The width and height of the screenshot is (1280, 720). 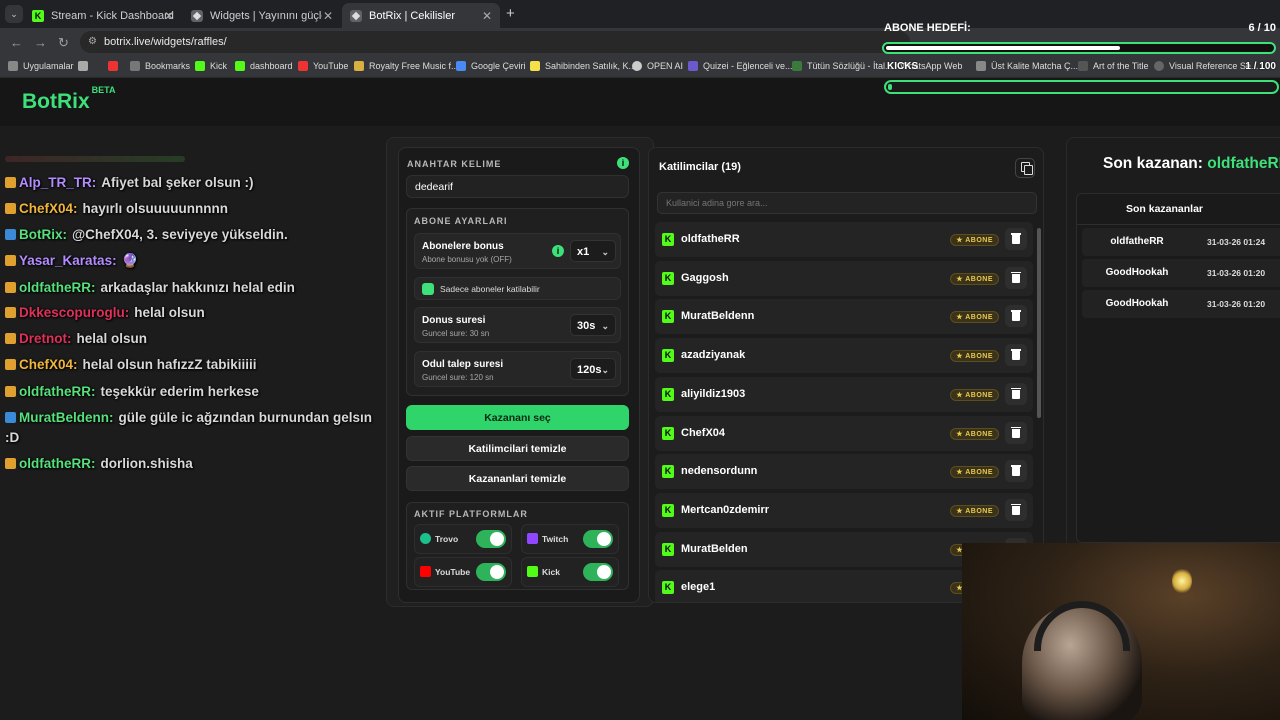 I want to click on visual-icon, so click(x=1159, y=66).